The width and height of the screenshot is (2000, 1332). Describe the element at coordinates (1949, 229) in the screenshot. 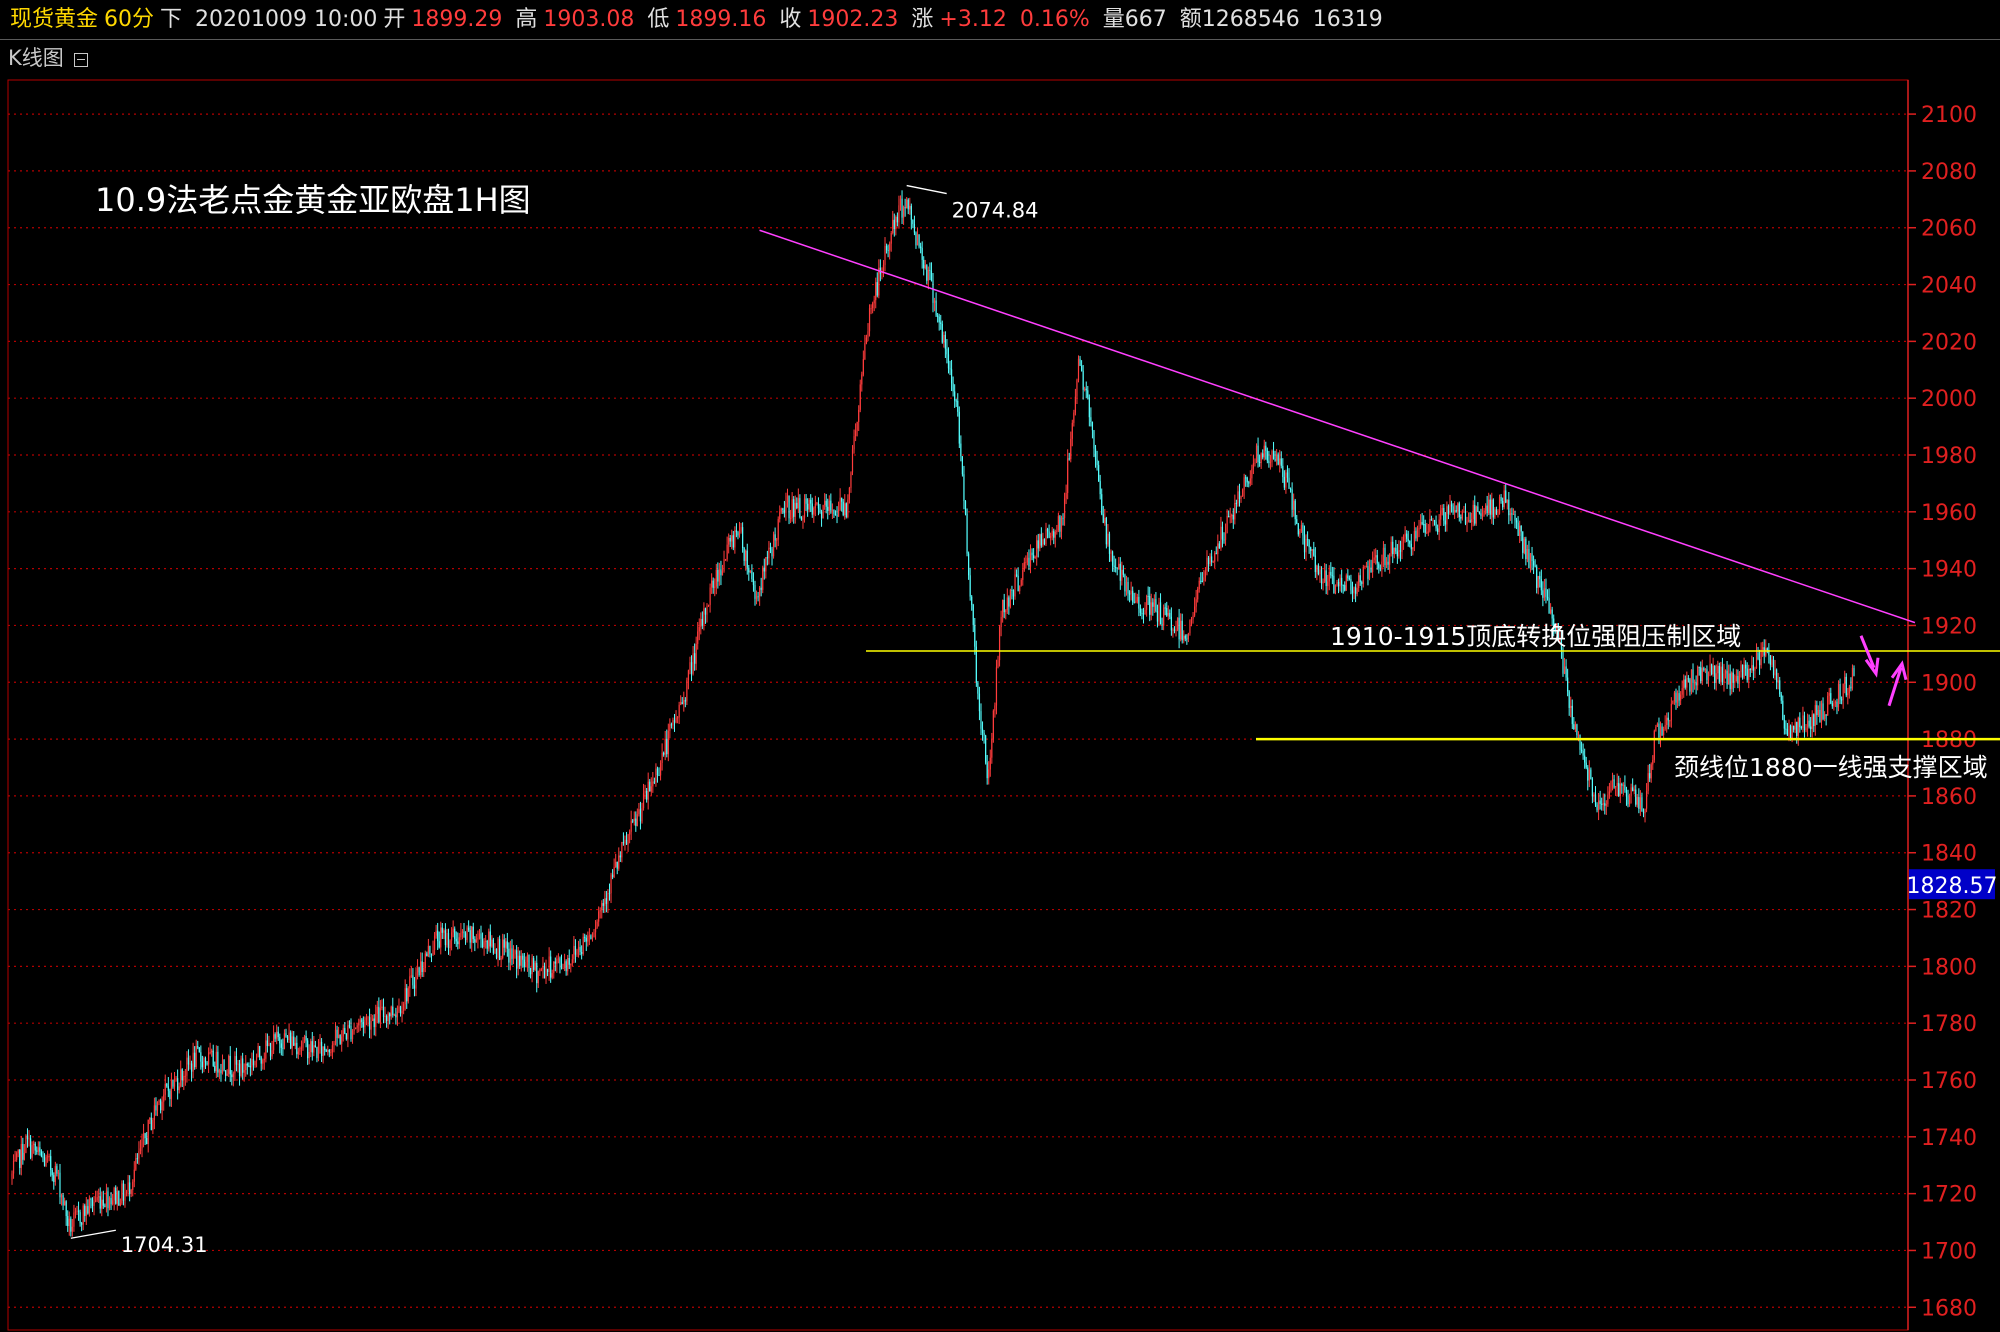

I see `y-tick-label: 2060` at that location.